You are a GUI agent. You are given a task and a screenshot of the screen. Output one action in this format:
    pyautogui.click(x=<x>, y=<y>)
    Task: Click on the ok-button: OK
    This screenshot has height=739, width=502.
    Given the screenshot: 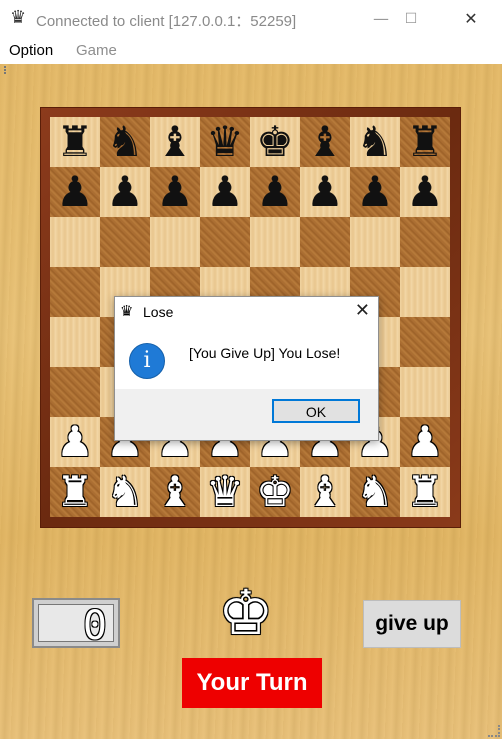 What is the action you would take?
    pyautogui.click(x=316, y=411)
    